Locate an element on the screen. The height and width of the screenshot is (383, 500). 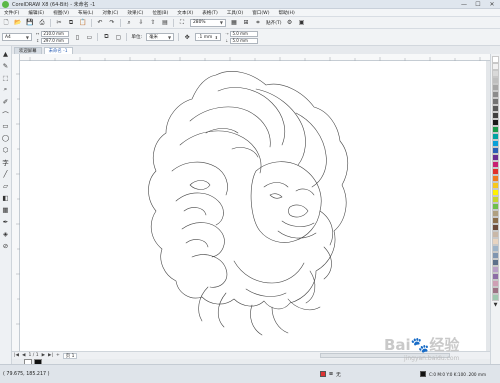
current-page-icon: ▢ is located at coordinates (118, 37).